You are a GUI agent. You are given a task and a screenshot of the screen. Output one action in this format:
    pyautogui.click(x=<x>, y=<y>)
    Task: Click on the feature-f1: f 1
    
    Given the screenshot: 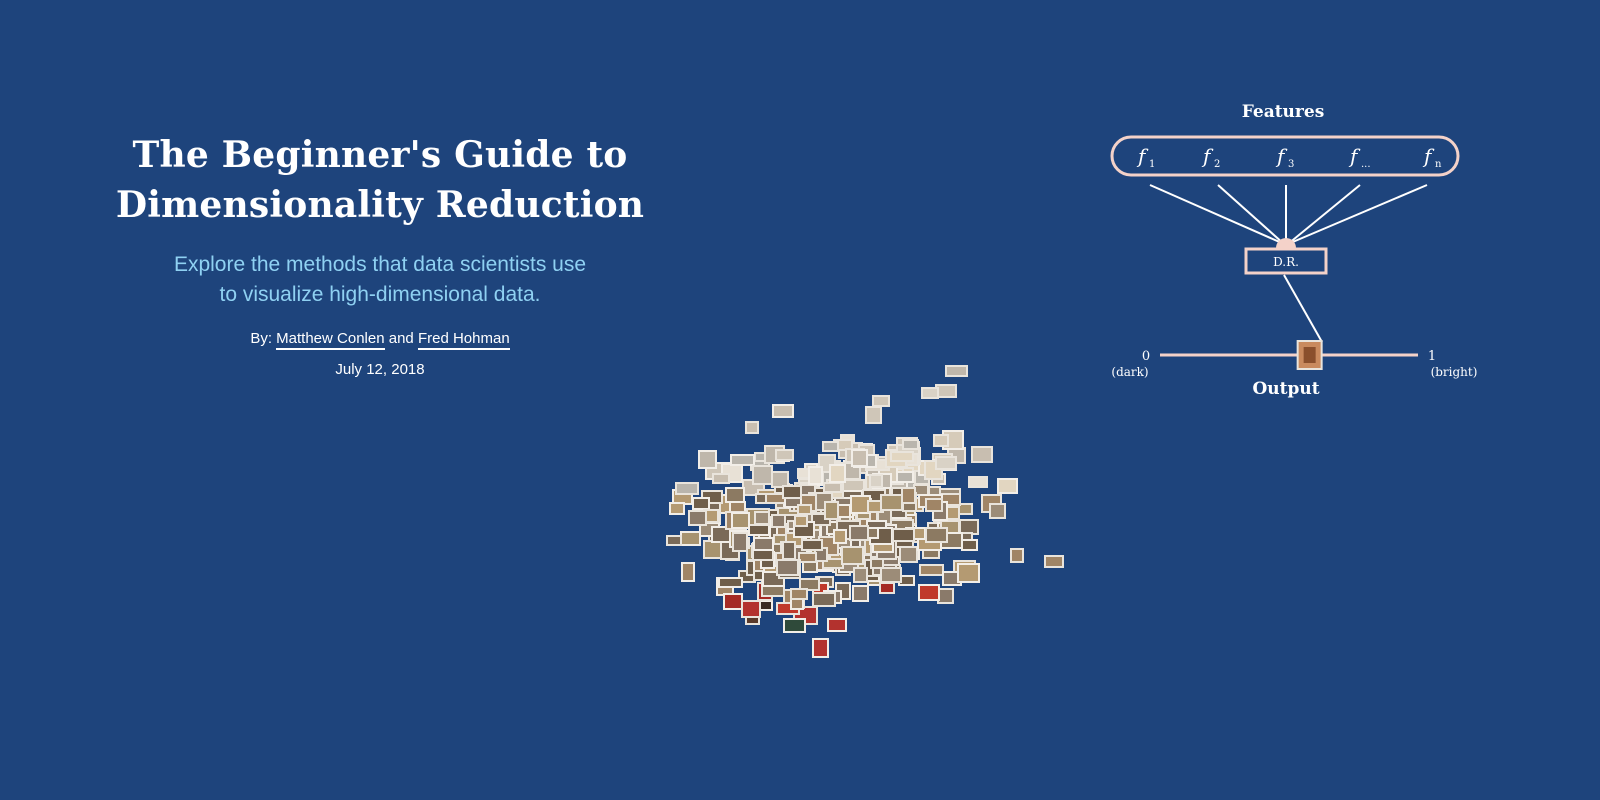 What is the action you would take?
    pyautogui.click(x=1145, y=157)
    